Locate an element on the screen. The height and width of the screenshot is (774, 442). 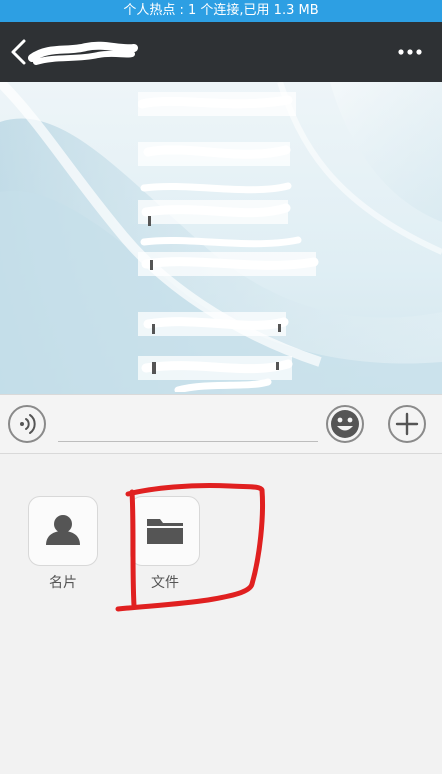
message-input-bar is located at coordinates (221, 424).